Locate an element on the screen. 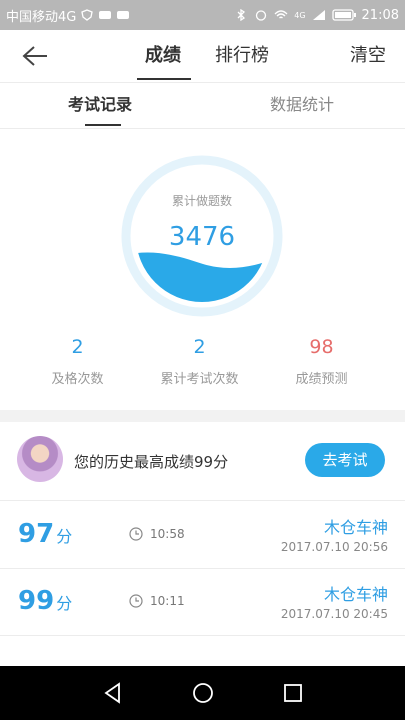 The width and height of the screenshot is (405, 720). home-icon is located at coordinates (203, 693).